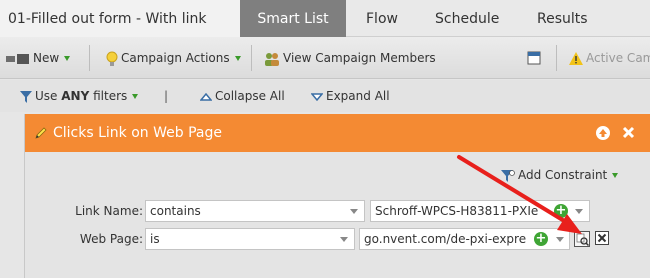  What do you see at coordinates (137, 133) in the screenshot?
I see `filter-card-title: Clicks Link on Web Page` at bounding box center [137, 133].